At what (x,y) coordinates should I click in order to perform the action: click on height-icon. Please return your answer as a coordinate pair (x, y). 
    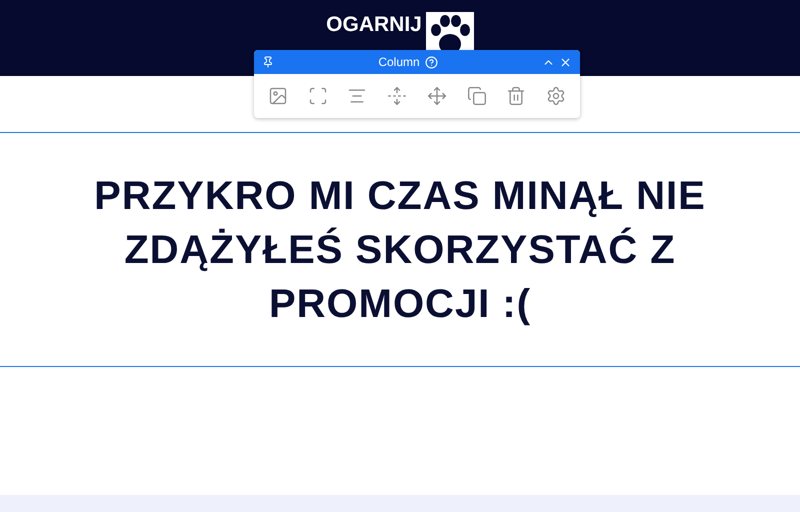
    Looking at the image, I should click on (397, 96).